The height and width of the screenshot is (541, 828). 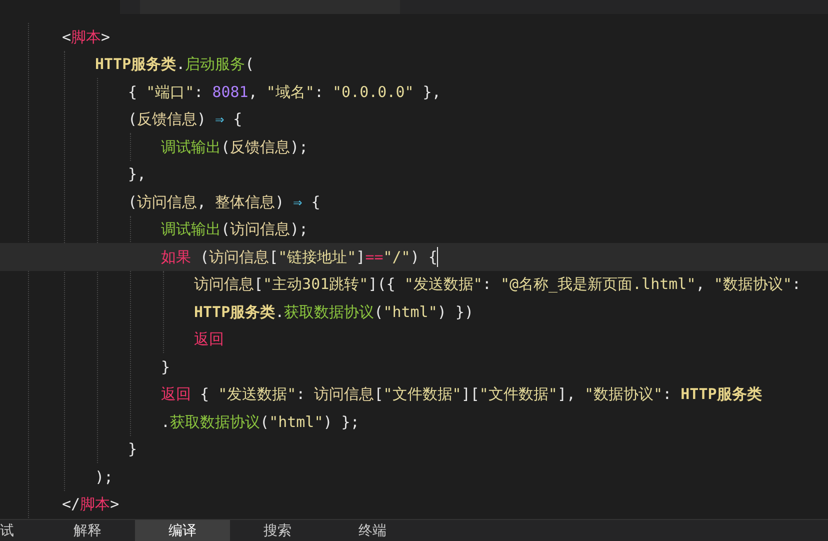 What do you see at coordinates (87, 530) in the screenshot?
I see `panel-tab: 解释` at bounding box center [87, 530].